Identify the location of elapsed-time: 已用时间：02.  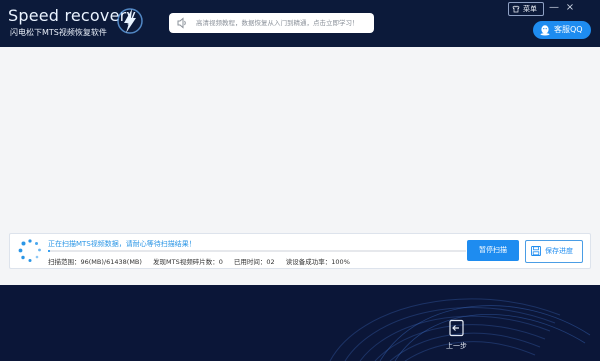
(254, 262).